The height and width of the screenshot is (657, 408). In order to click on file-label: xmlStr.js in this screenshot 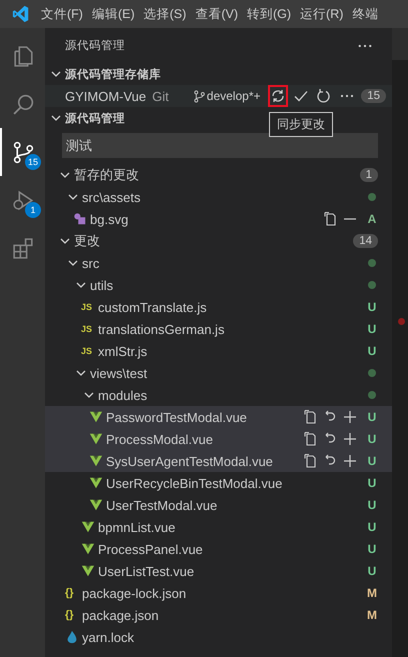, I will do `click(123, 351)`.